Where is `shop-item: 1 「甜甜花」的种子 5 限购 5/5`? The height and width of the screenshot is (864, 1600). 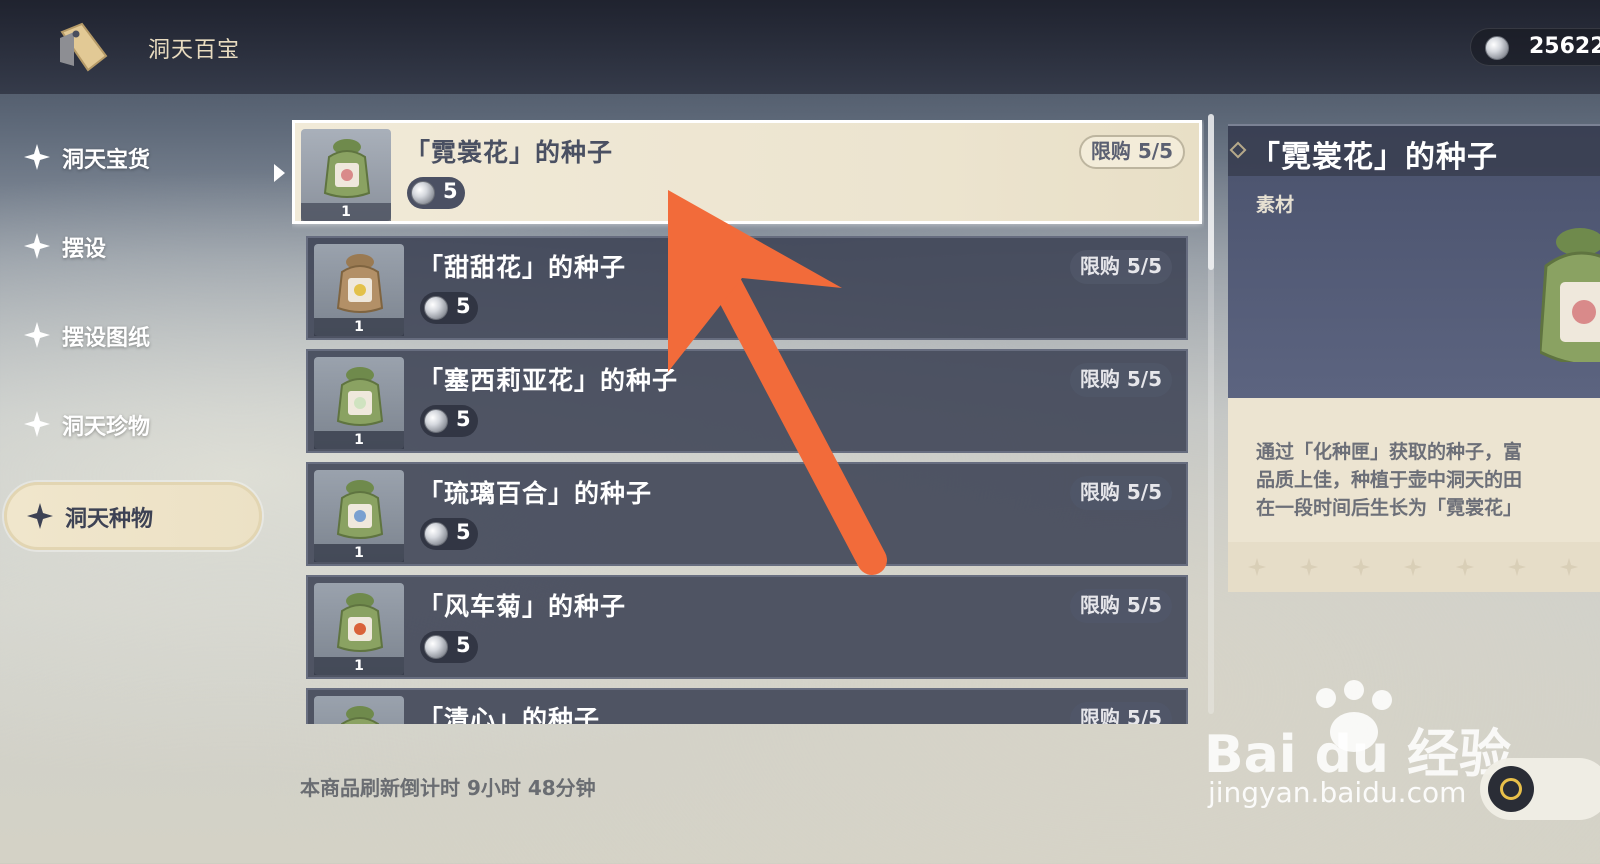 shop-item: 1 「甜甜花」的种子 5 限购 5/5 is located at coordinates (747, 288).